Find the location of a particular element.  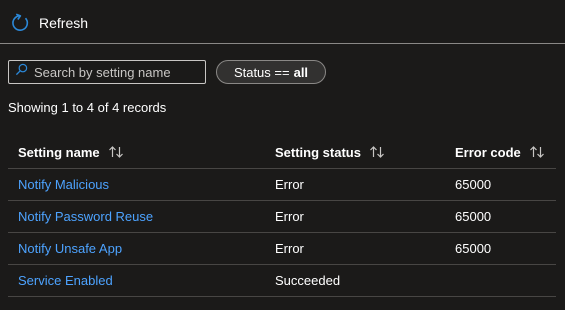

column-header-error-code: Error code is located at coordinates (500, 152).